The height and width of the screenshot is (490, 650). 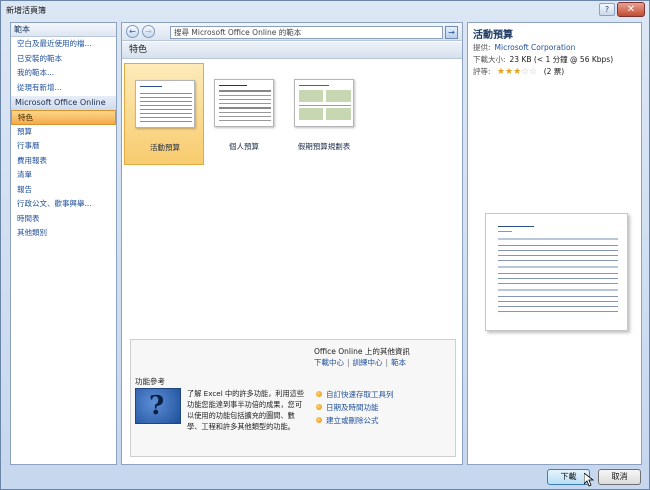 What do you see at coordinates (619, 477) in the screenshot?
I see `cancel-button: 取消` at bounding box center [619, 477].